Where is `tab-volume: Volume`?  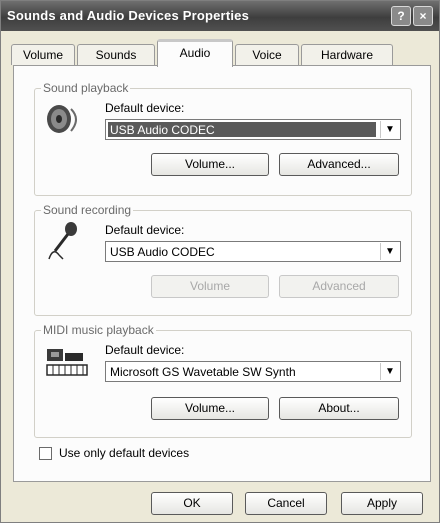
tab-volume: Volume is located at coordinates (43, 54).